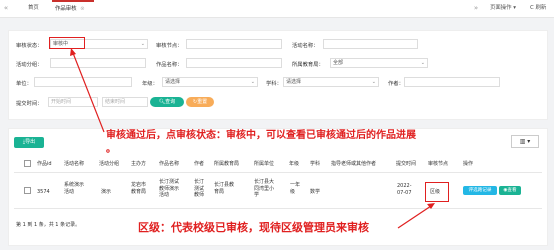 This screenshot has height=250, width=554. What do you see at coordinates (73, 52) in the screenshot?
I see `arrow-to-status-head` at bounding box center [73, 52].